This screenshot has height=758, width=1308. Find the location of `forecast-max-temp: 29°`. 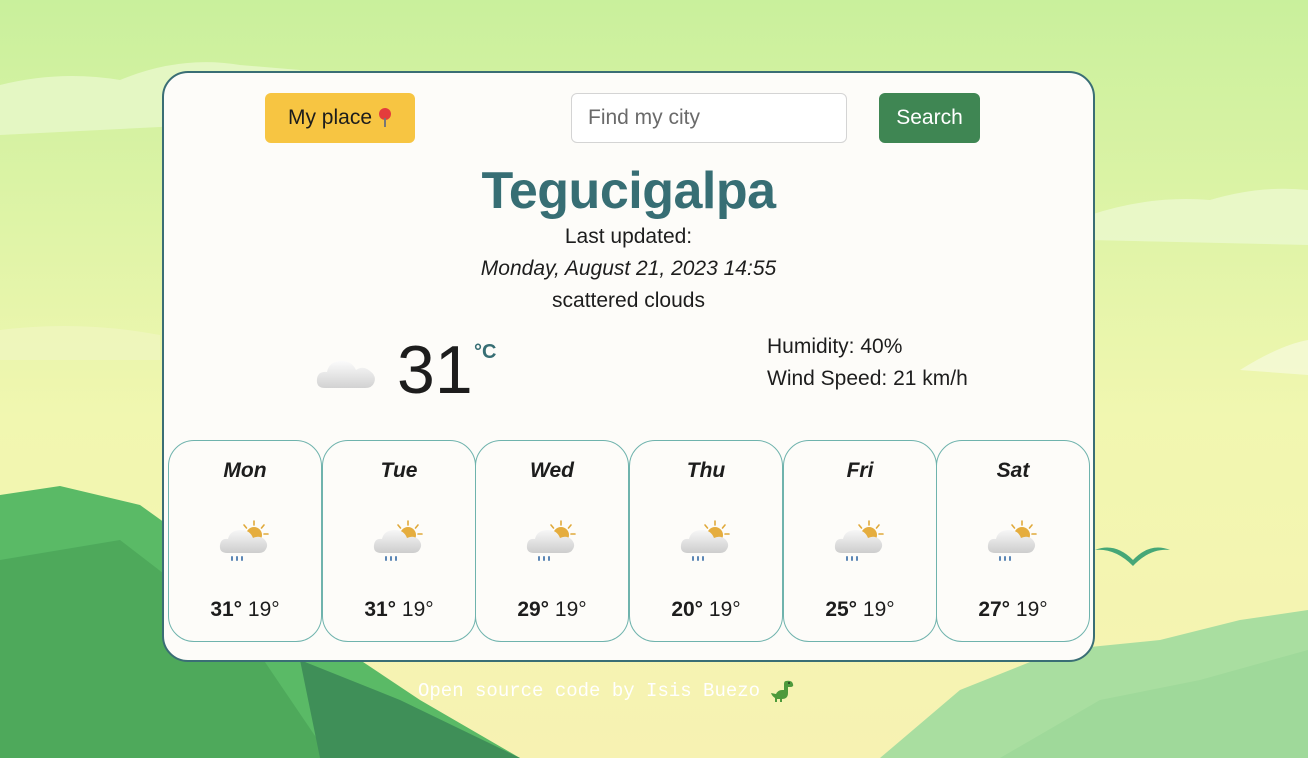

forecast-max-temp: 29° is located at coordinates (533, 609).